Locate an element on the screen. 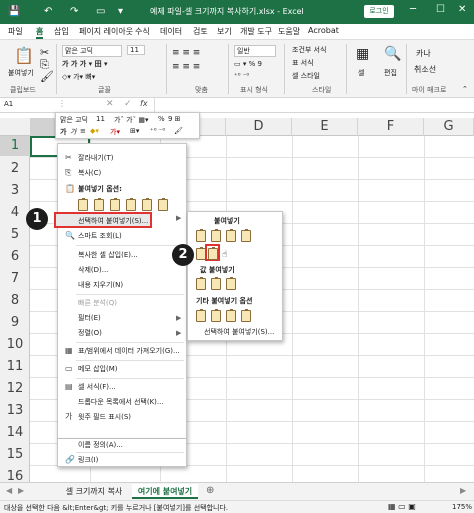  currency-icons: ▭ ▾ % 9 is located at coordinates (248, 64).